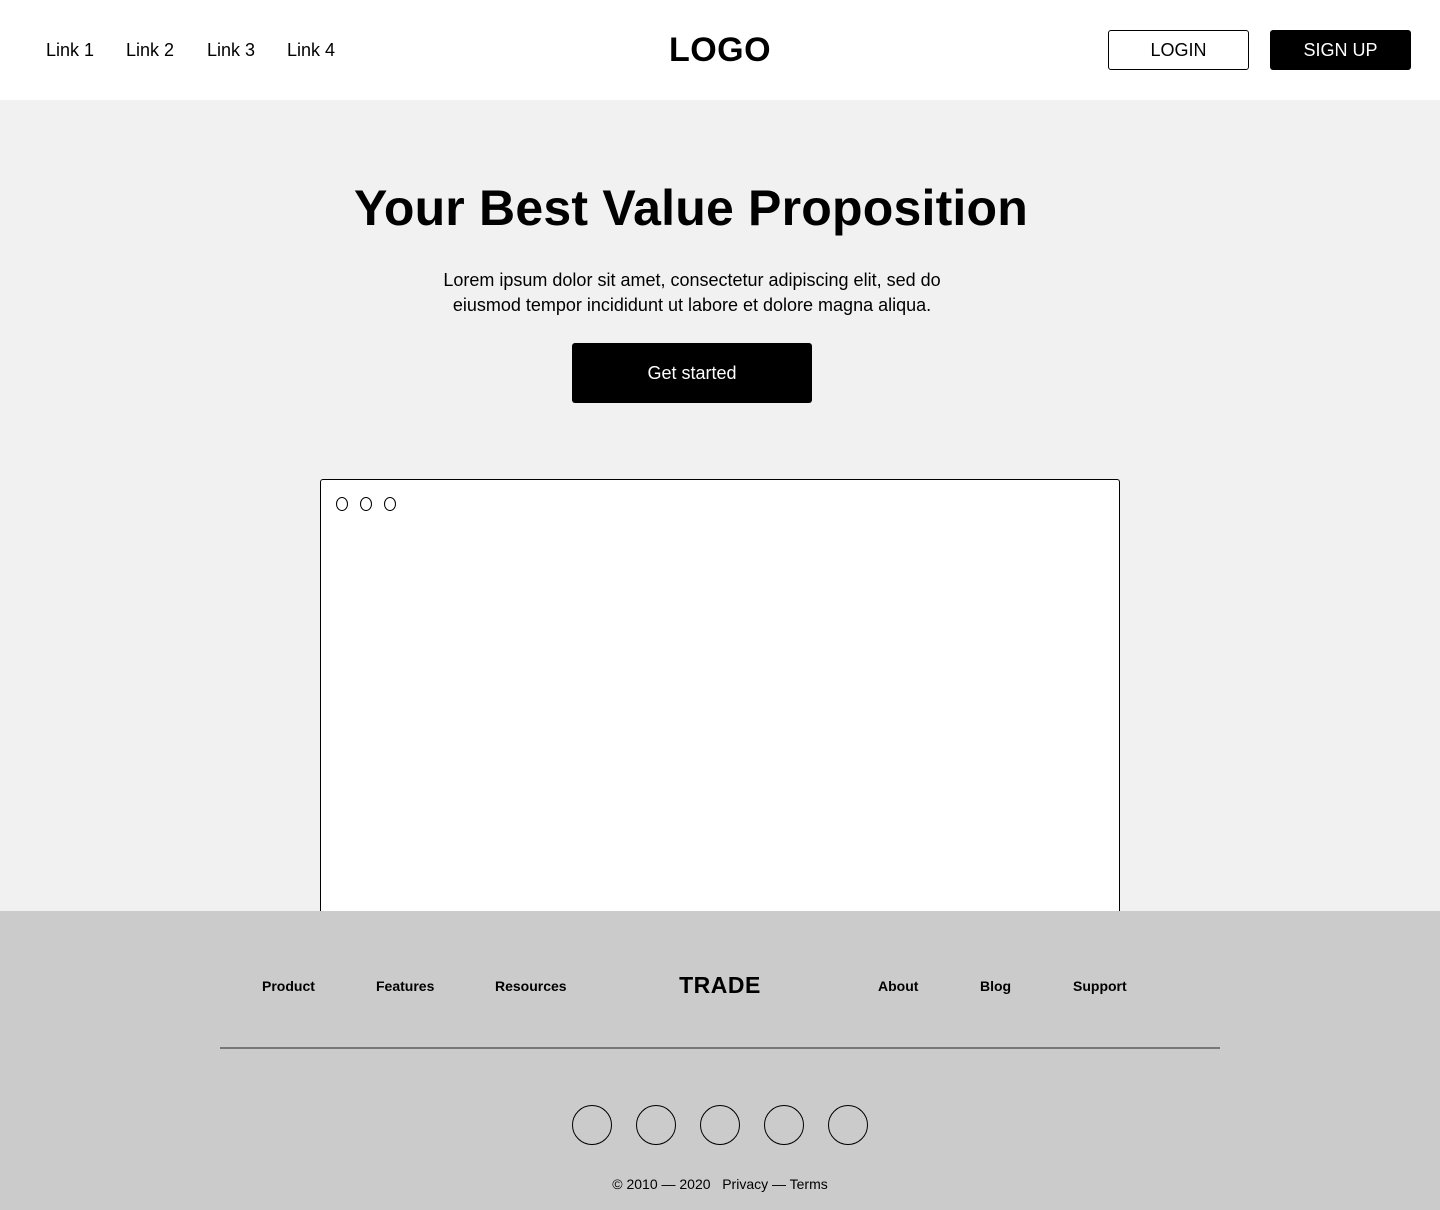 Image resolution: width=1440 pixels, height=1210 pixels. I want to click on footer-link-support: Support, so click(1100, 986).